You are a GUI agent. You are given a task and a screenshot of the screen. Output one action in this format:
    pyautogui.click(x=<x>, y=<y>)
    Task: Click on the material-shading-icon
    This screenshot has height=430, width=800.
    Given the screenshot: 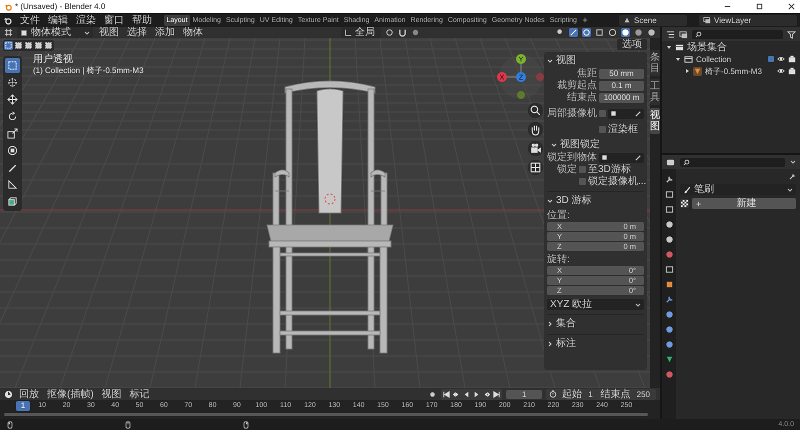 What is the action you would take?
    pyautogui.click(x=638, y=32)
    